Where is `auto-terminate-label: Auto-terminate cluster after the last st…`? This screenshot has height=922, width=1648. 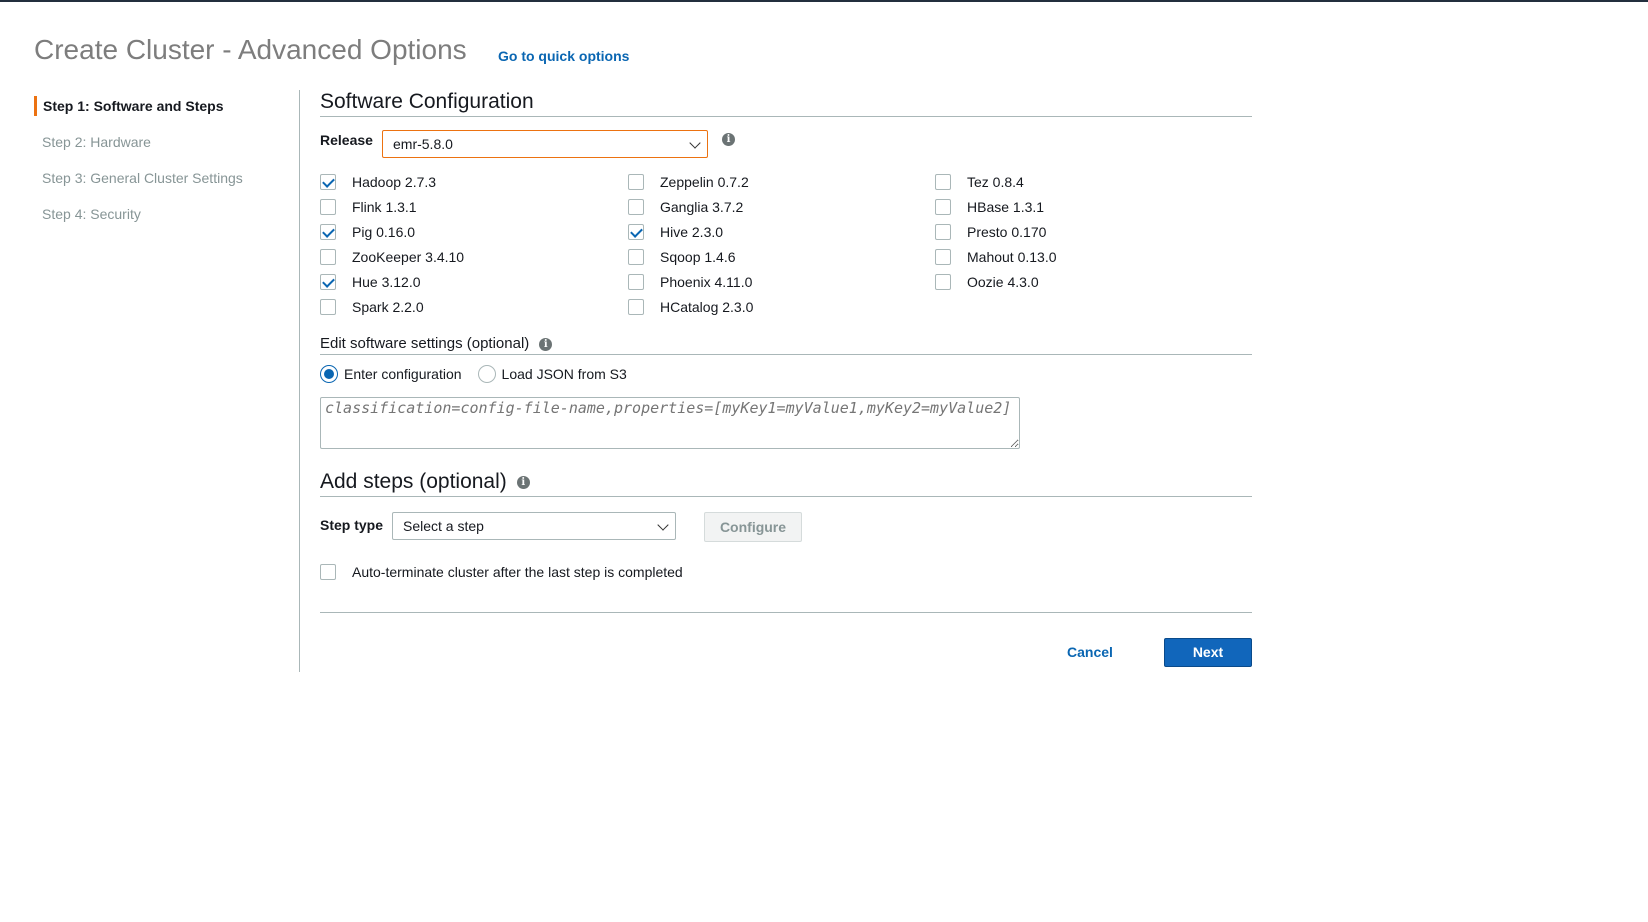 auto-terminate-label: Auto-terminate cluster after the last st… is located at coordinates (517, 572).